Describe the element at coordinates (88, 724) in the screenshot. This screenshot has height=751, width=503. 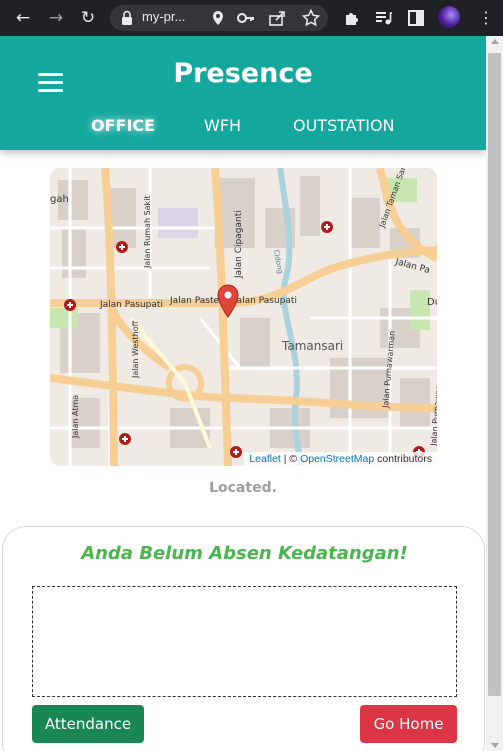
I see `attendance-button: Attendance` at that location.